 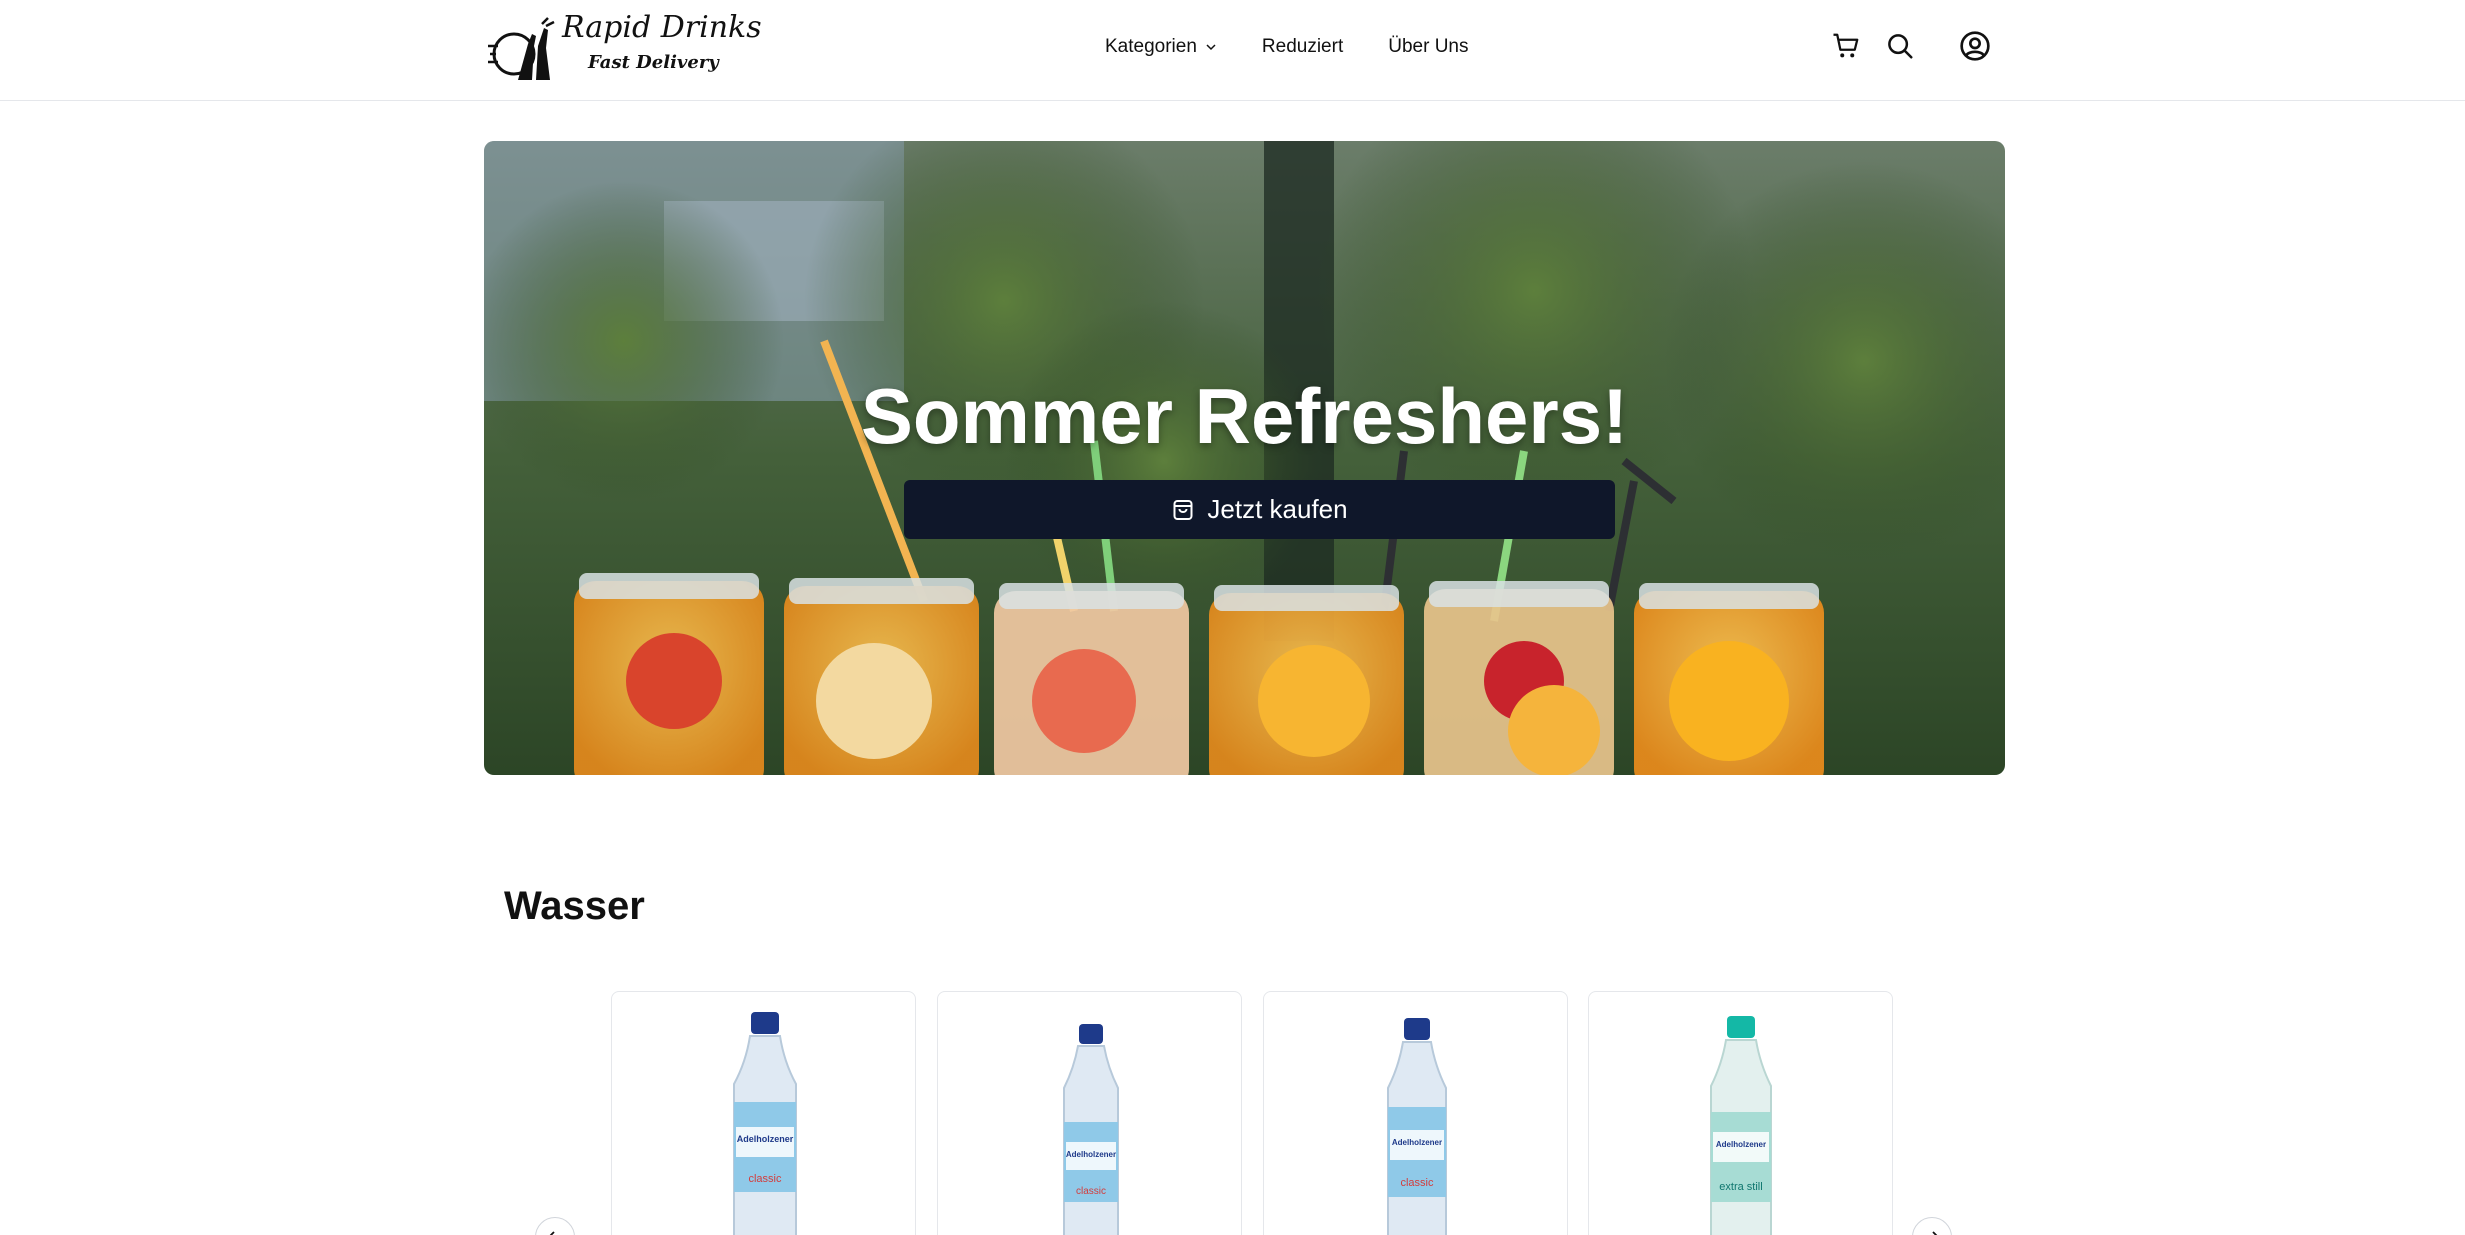 What do you see at coordinates (1183, 510) in the screenshot?
I see `shopping-bag-icon` at bounding box center [1183, 510].